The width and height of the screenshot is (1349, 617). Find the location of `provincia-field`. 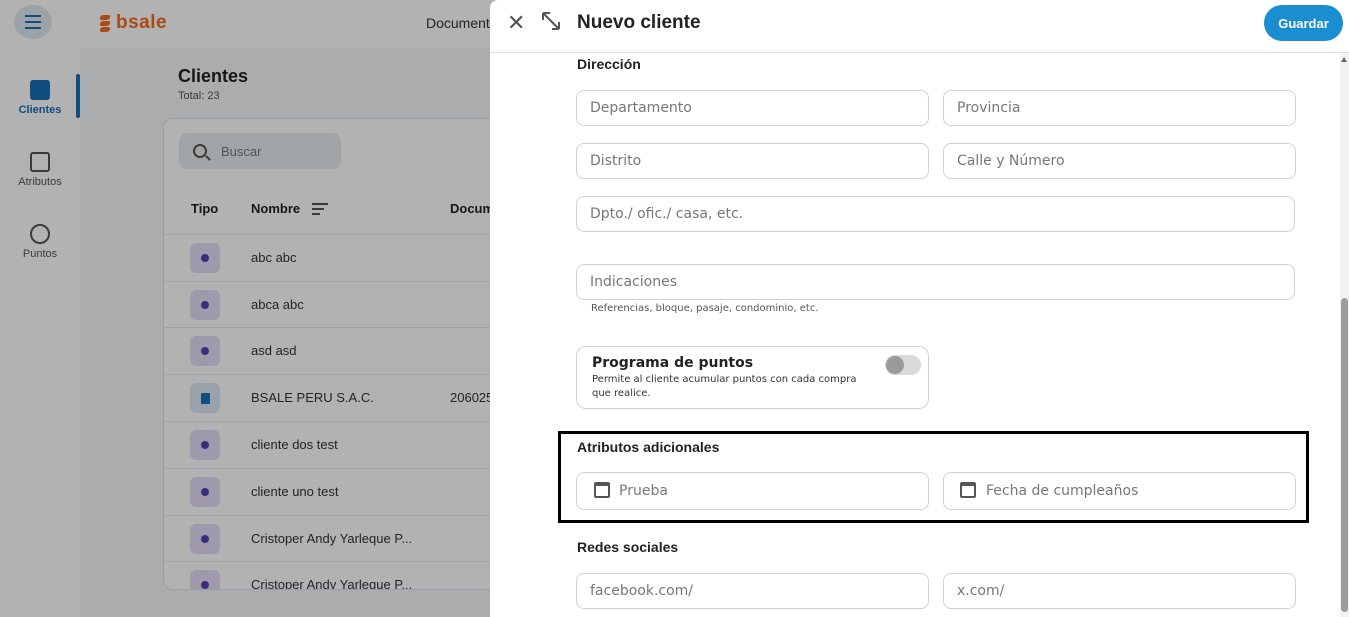

provincia-field is located at coordinates (1119, 108).